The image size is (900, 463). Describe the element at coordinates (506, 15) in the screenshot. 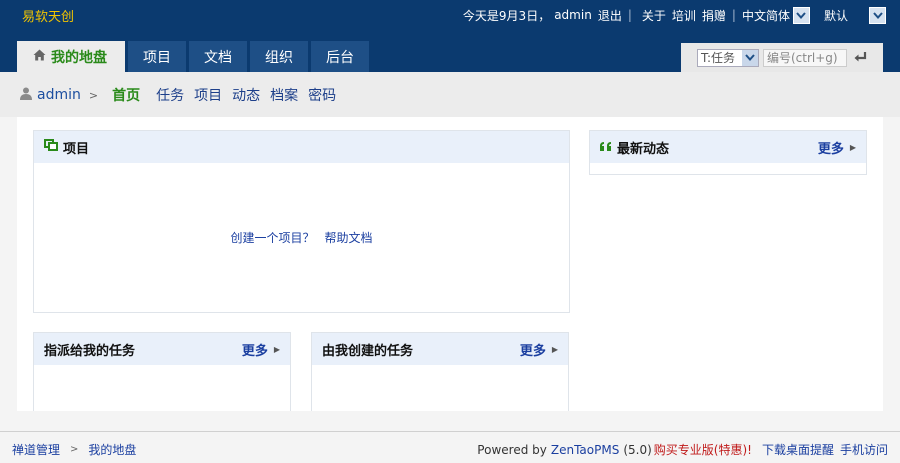

I see `today-text: 今天是9月3日，` at that location.